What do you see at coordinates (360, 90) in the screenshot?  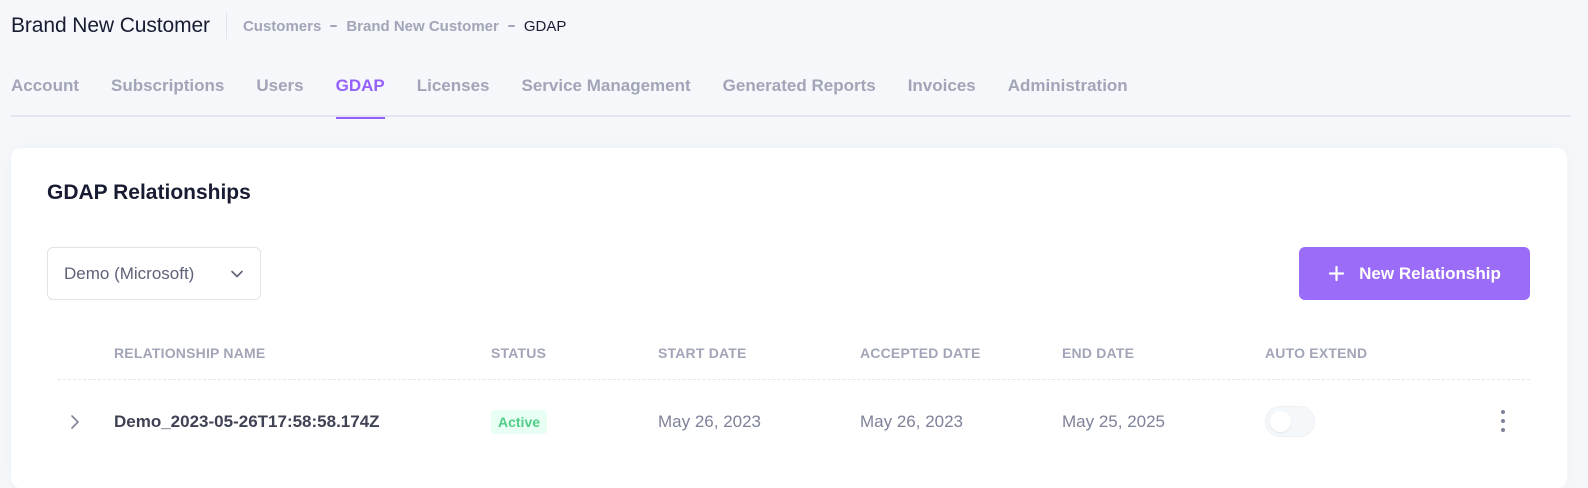 I see `tab-gdap: GDAP` at bounding box center [360, 90].